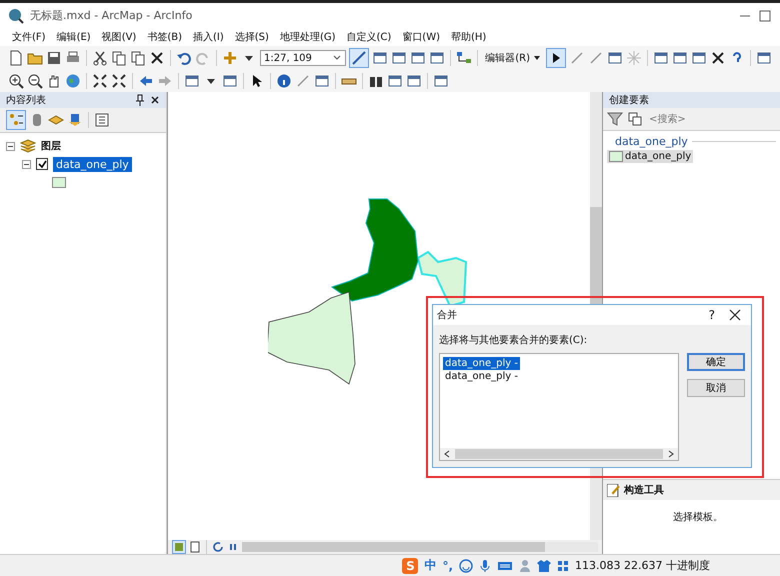  What do you see at coordinates (308, 37) in the screenshot?
I see `menu-item: 地理处理(G)` at bounding box center [308, 37].